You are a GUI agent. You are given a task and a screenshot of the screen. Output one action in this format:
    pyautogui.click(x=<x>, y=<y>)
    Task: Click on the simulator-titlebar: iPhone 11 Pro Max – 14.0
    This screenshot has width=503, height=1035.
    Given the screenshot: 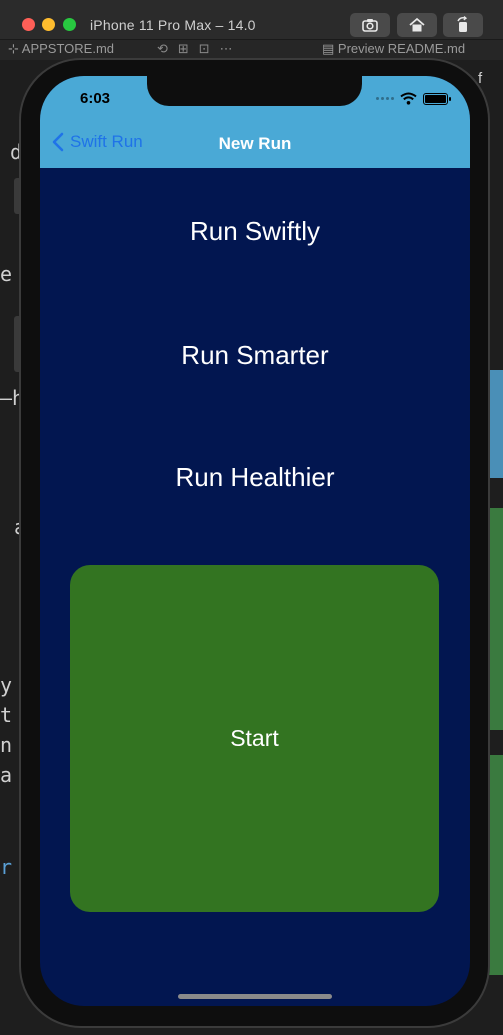 What is the action you would take?
    pyautogui.click(x=251, y=20)
    